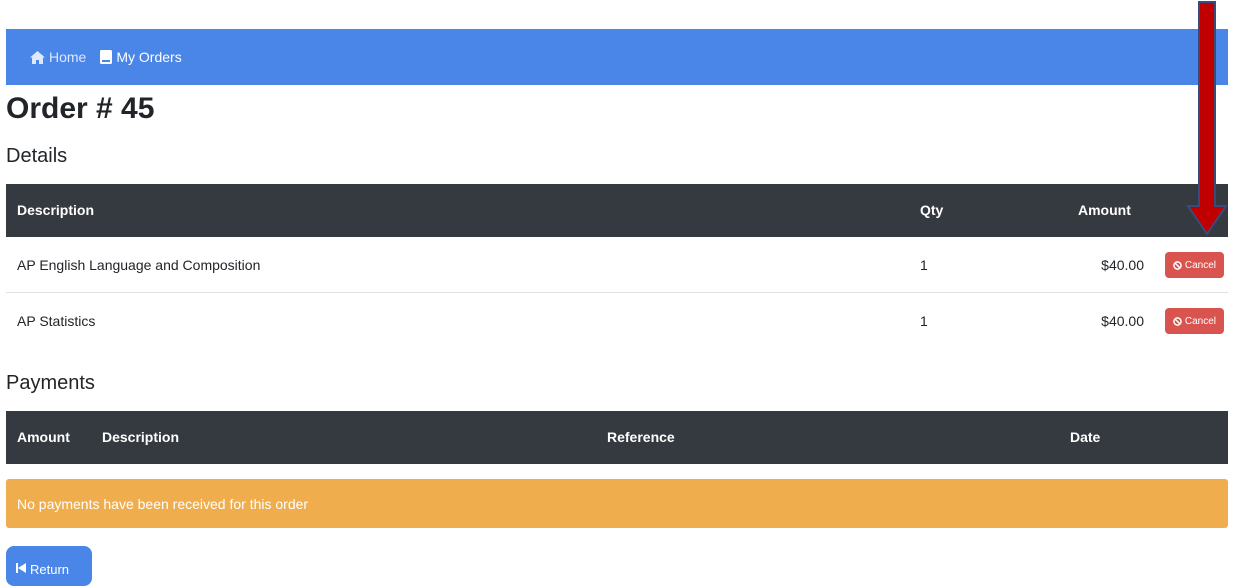 This screenshot has height=586, width=1240. I want to click on payments-heading: Payments, so click(50, 383).